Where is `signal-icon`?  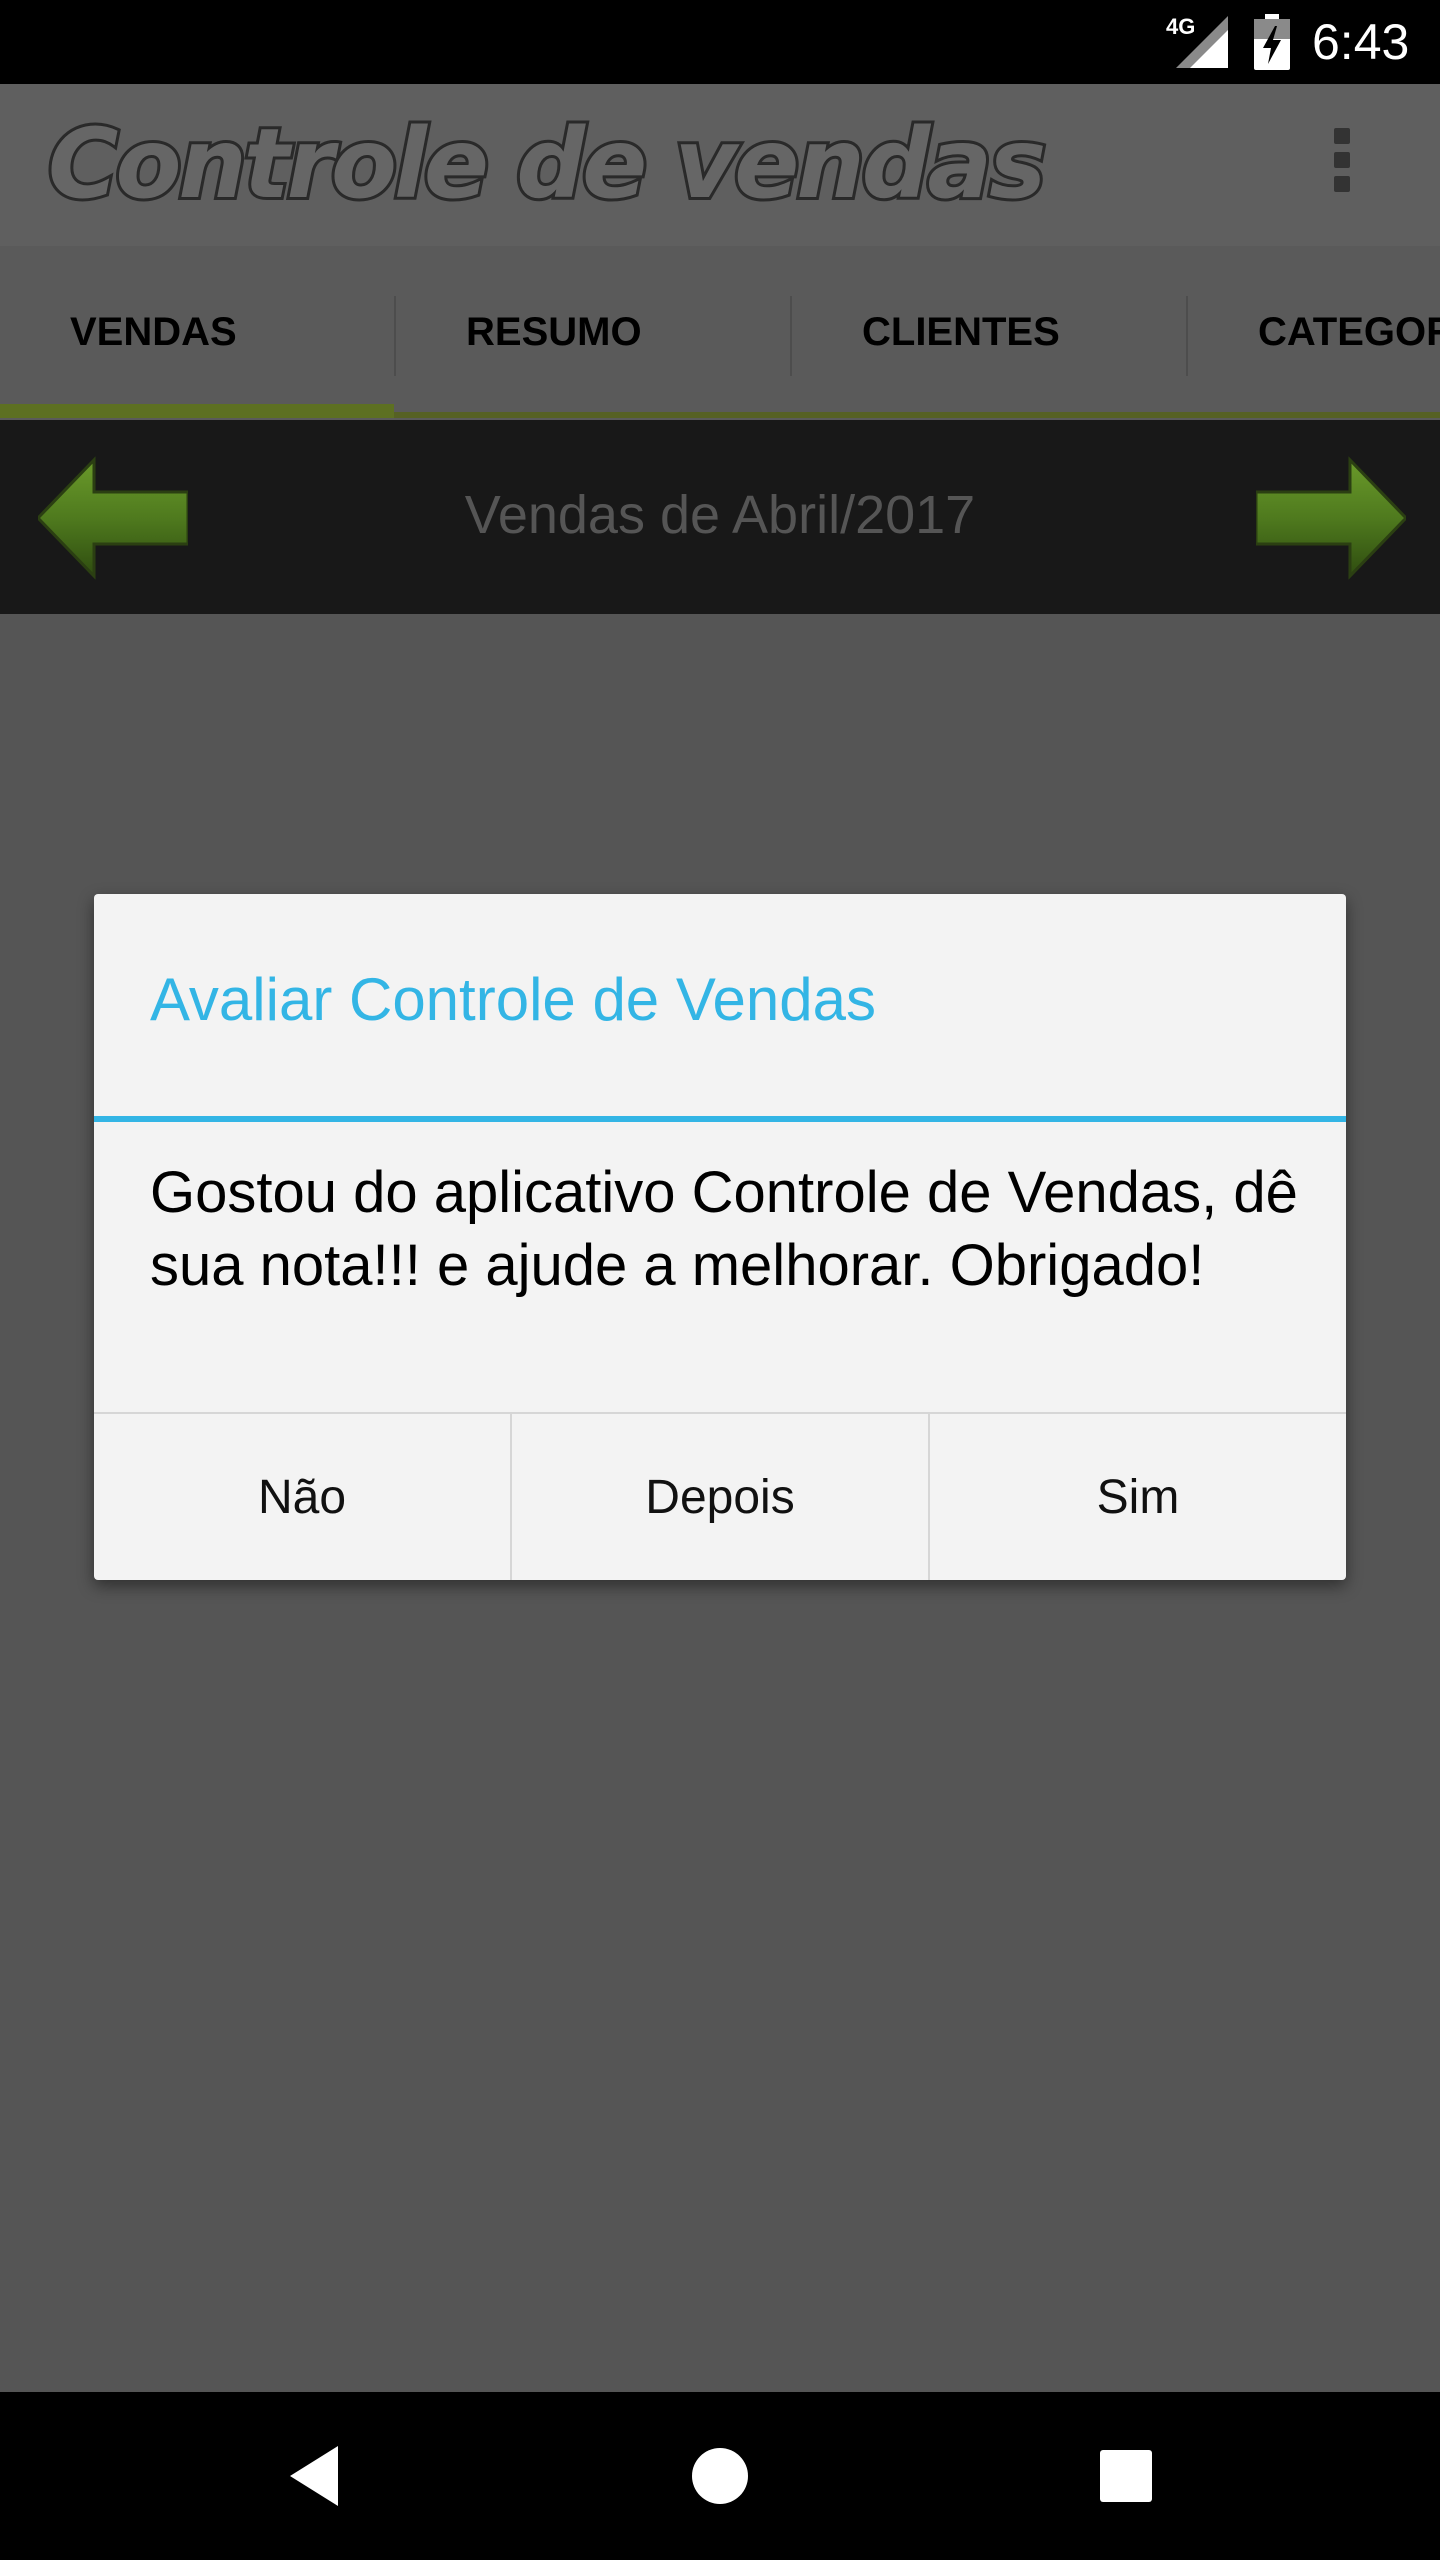 signal-icon is located at coordinates (1202, 42).